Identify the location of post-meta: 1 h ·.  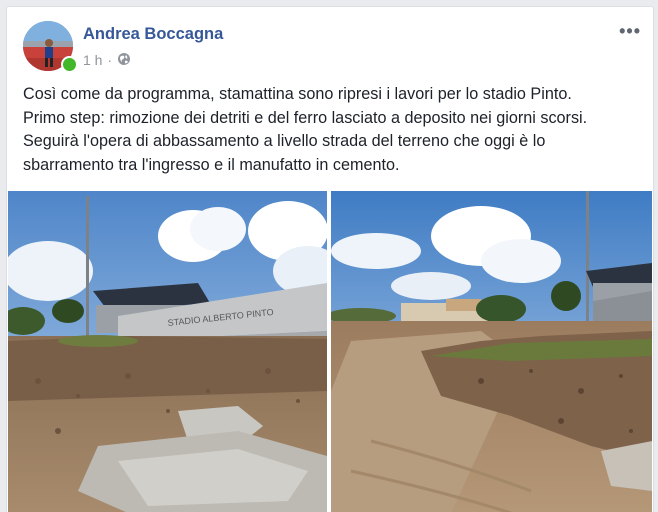
(107, 60).